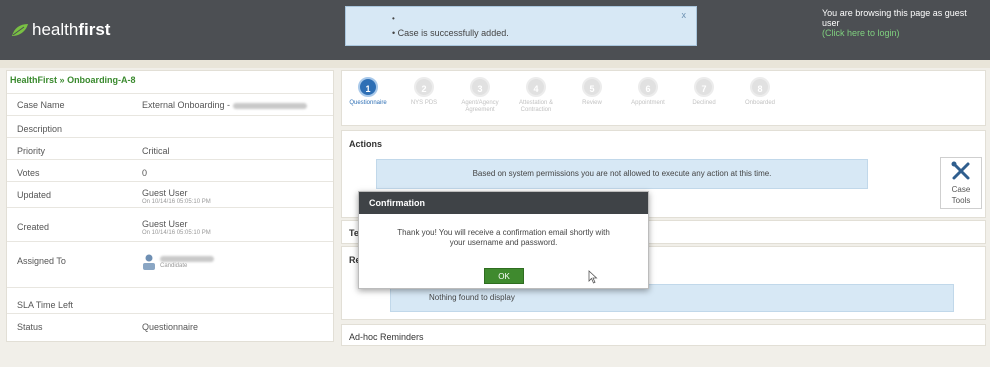 The width and height of the screenshot is (990, 367). I want to click on case-name-row: Case Name External Onboarding -, so click(170, 103).